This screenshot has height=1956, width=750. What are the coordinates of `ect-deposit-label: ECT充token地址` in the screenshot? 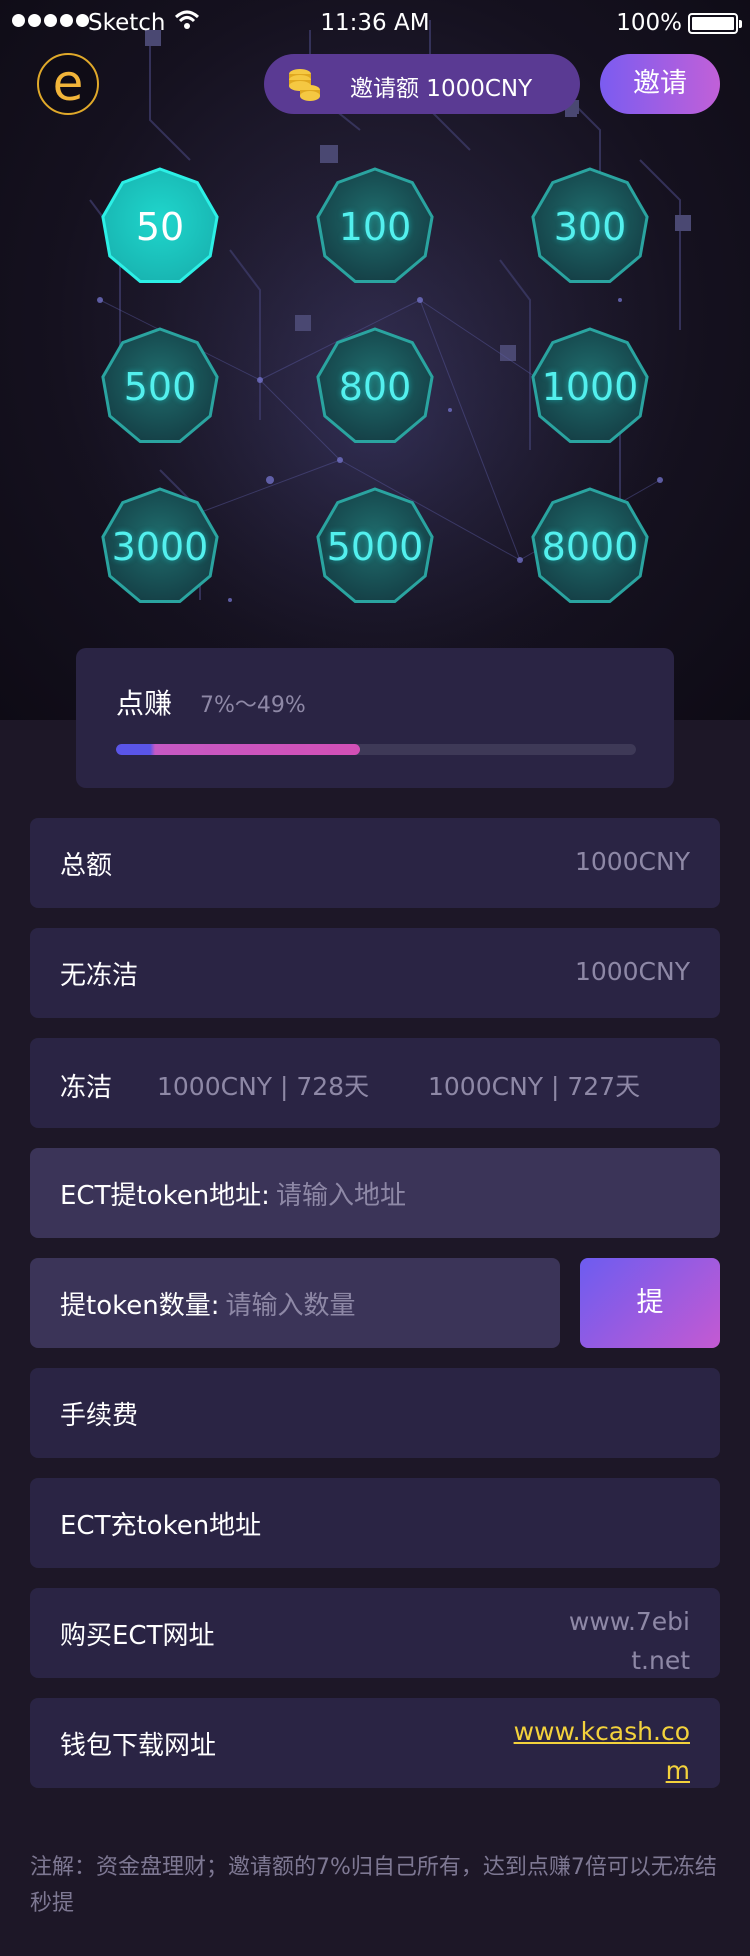 It's located at (161, 1526).